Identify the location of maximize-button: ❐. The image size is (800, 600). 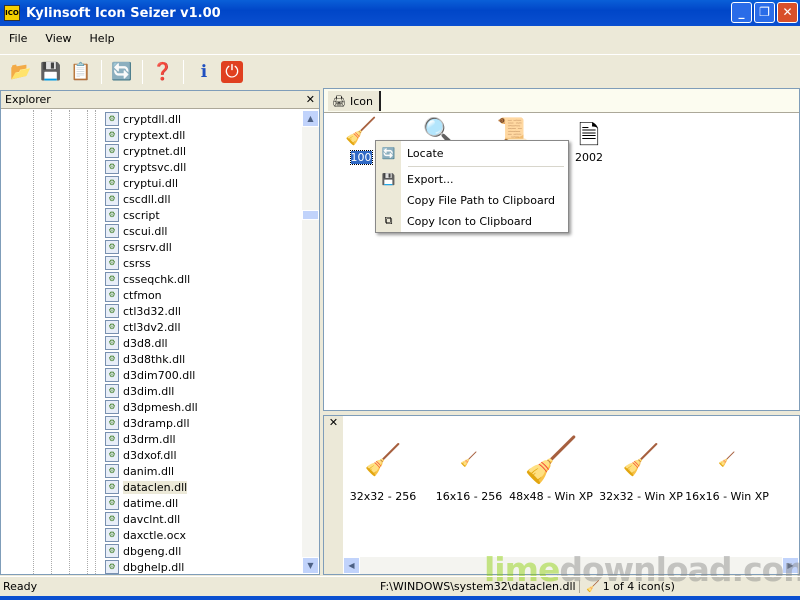
(764, 12).